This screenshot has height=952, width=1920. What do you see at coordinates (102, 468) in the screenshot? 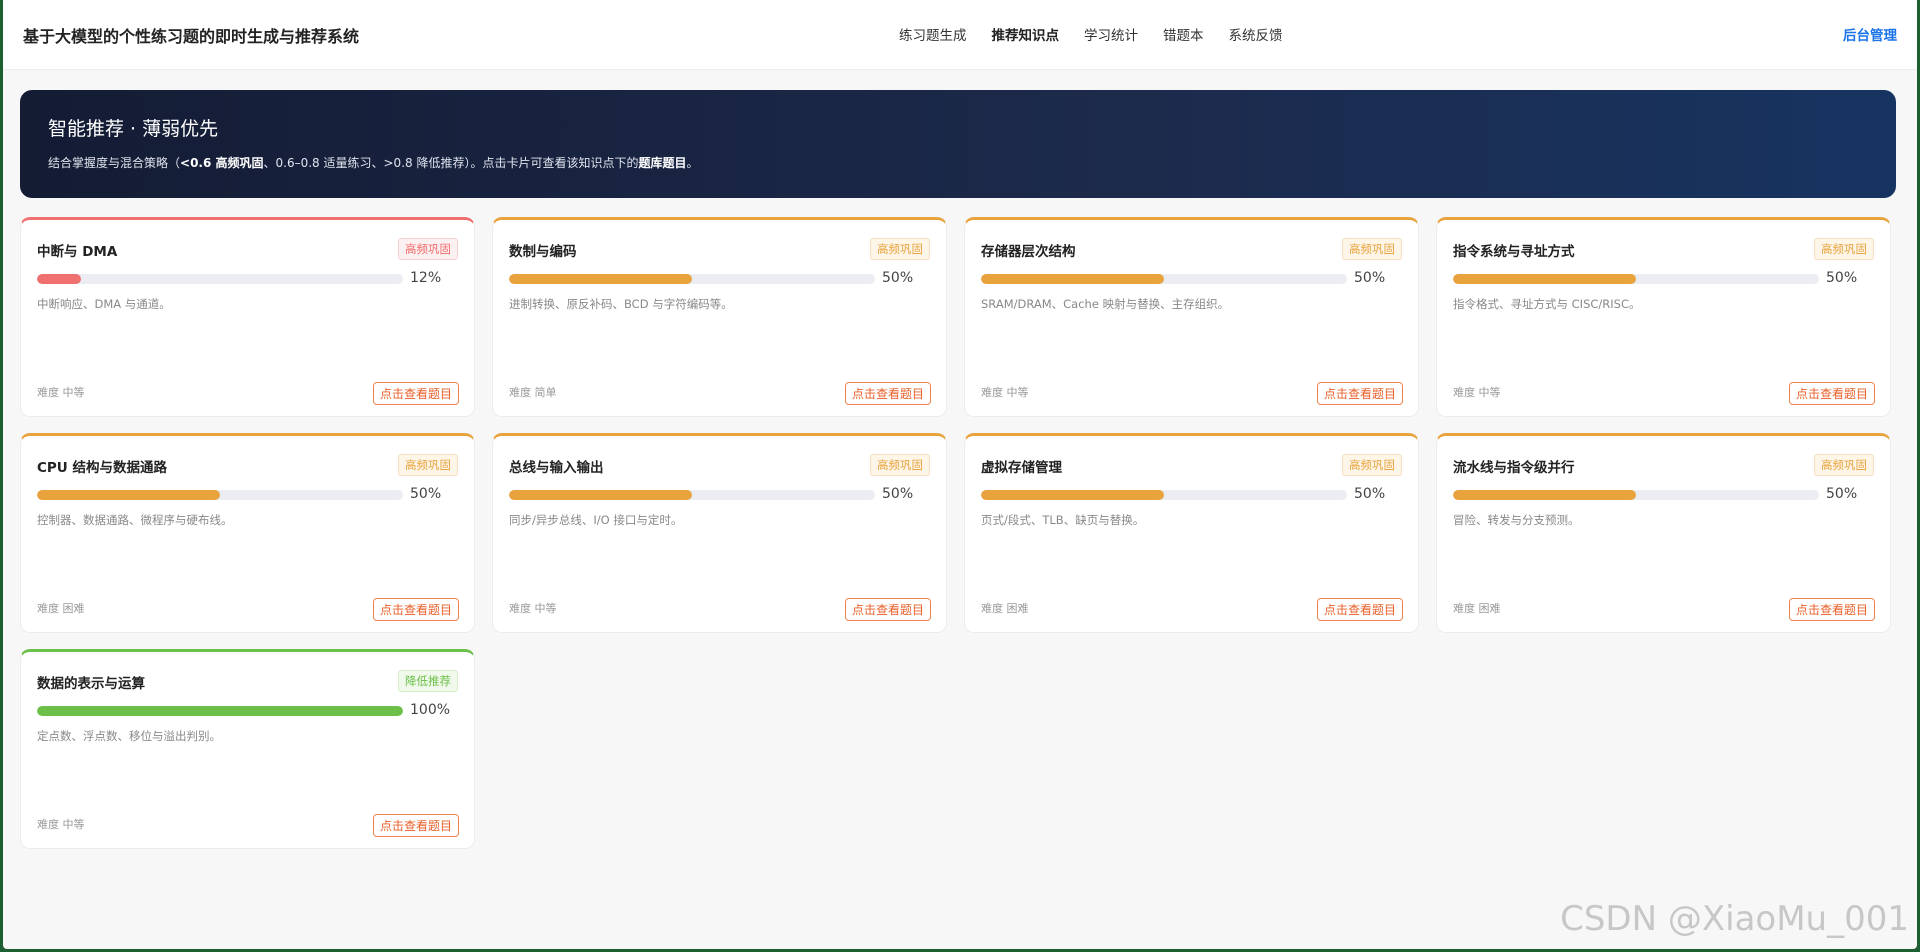
I see `card-title: CPU 结构与数据通路` at bounding box center [102, 468].